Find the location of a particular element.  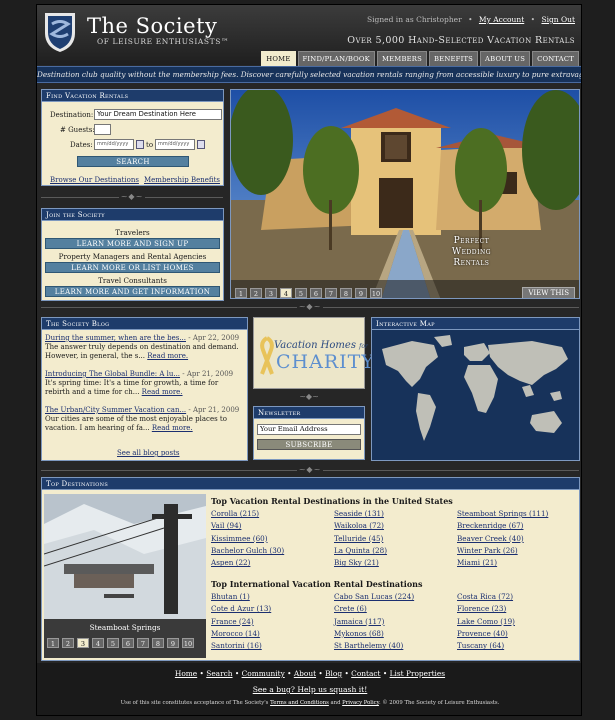

interactive-map-panel: Interactive Map is located at coordinates (475, 389).